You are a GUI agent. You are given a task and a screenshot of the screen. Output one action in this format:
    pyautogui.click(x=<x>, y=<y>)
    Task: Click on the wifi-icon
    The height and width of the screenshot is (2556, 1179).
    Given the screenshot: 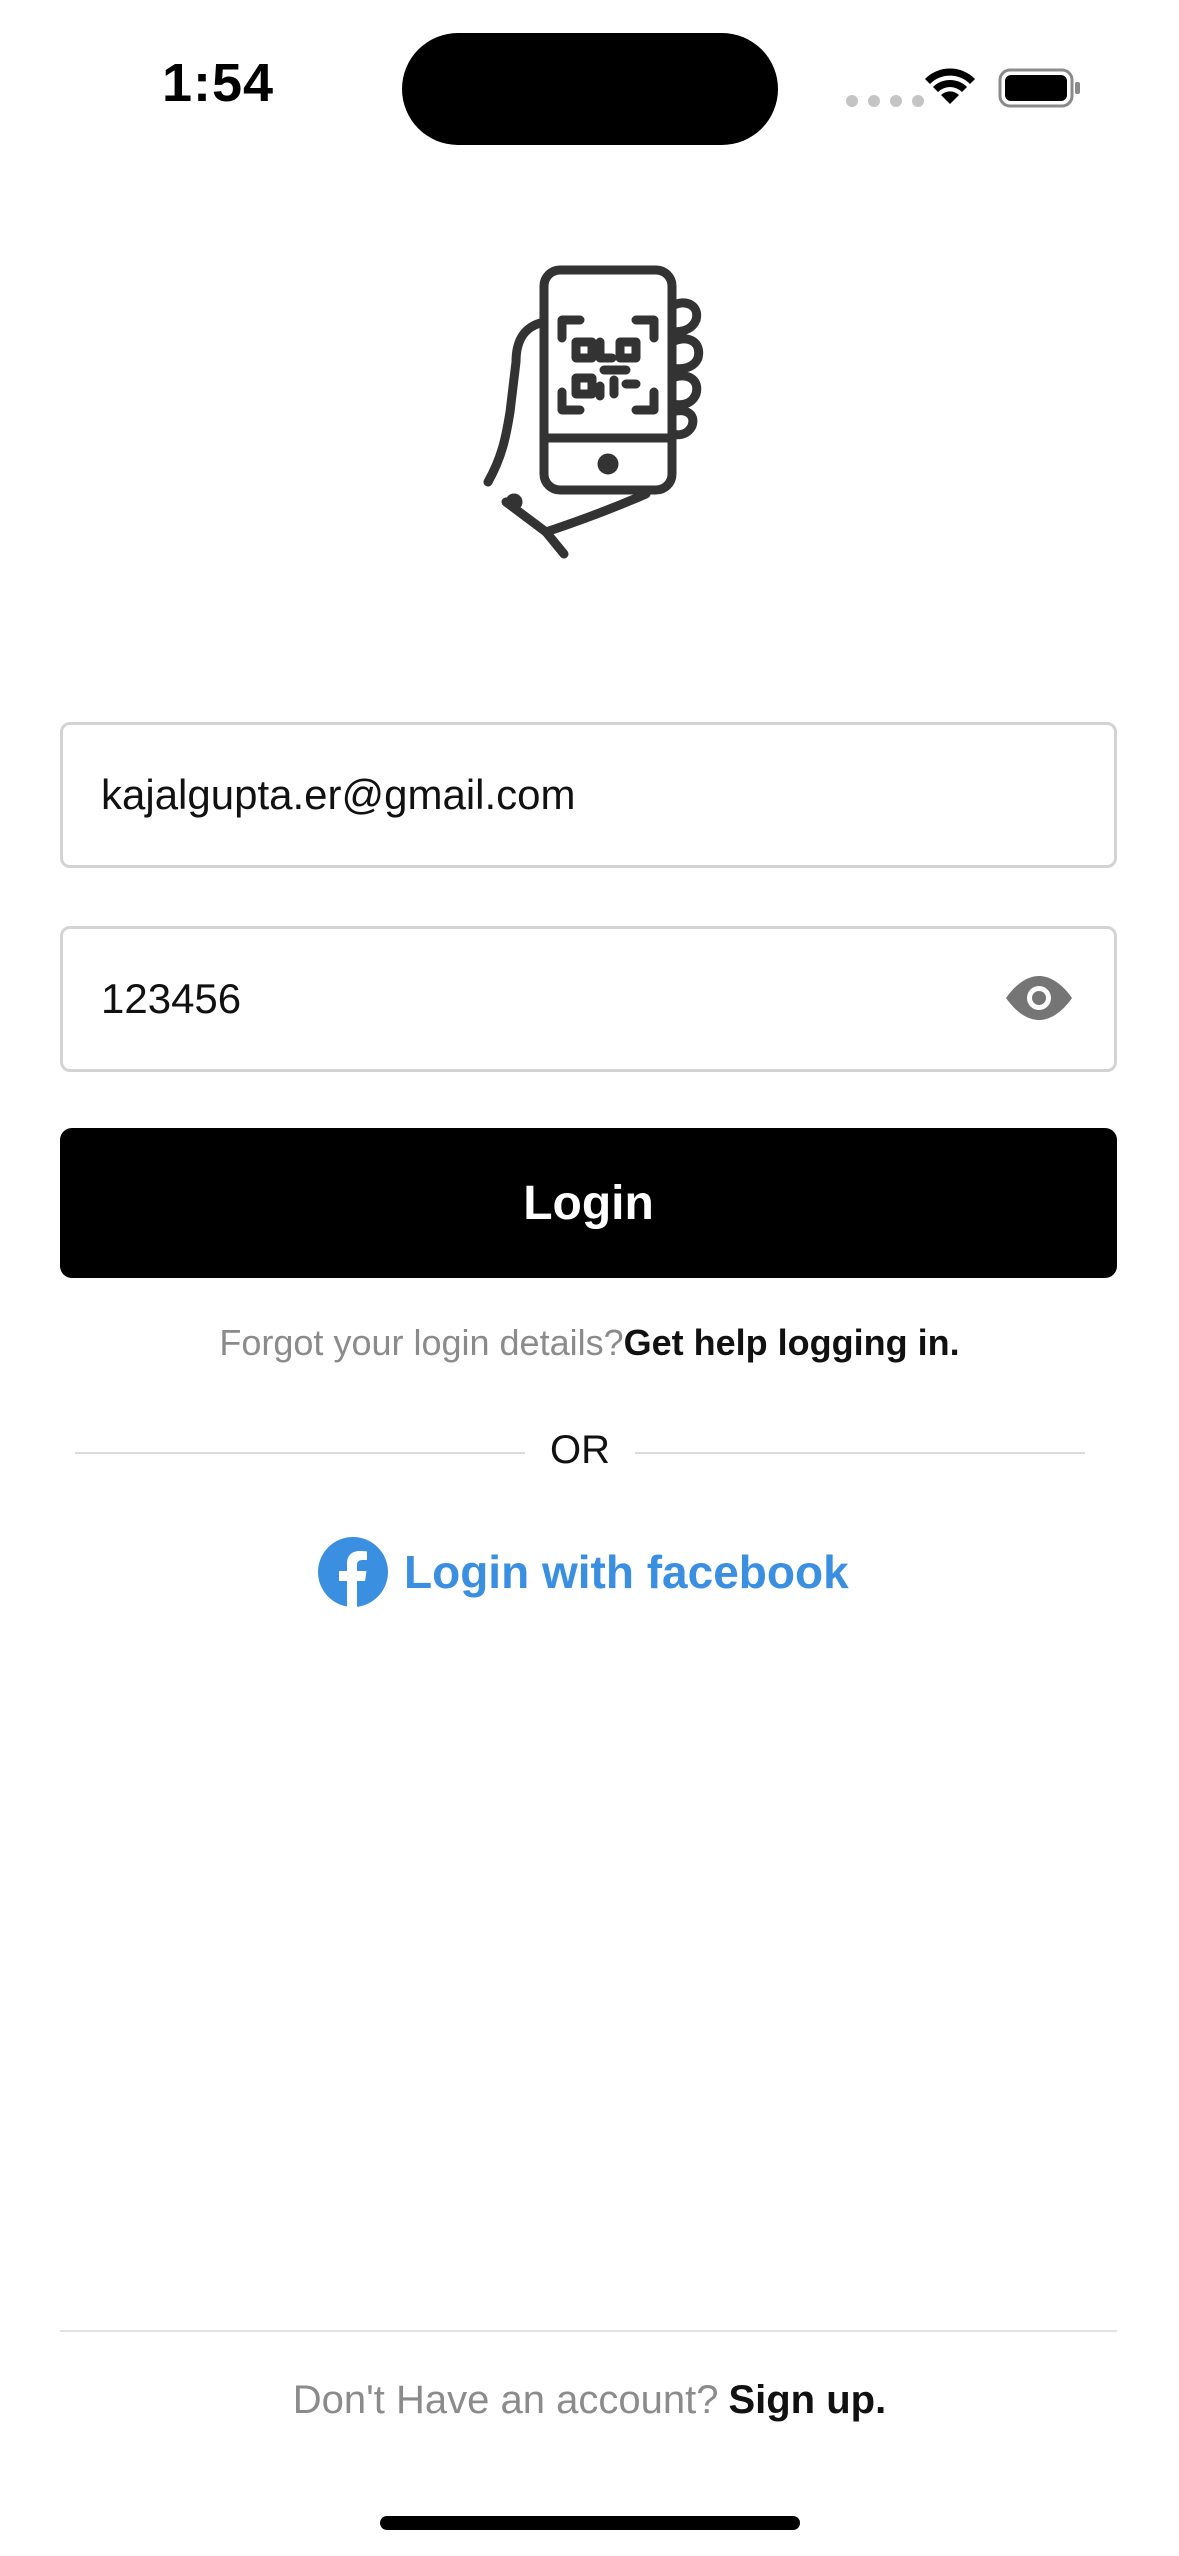 What is the action you would take?
    pyautogui.click(x=950, y=87)
    